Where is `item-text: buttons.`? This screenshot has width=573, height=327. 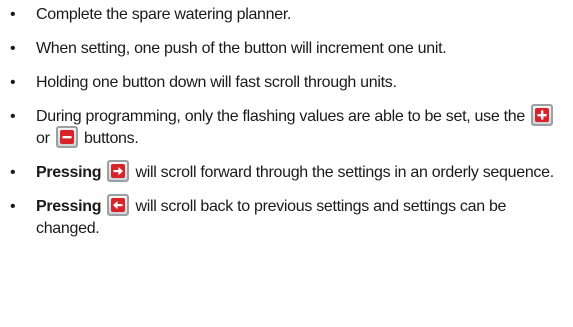 item-text: buttons. is located at coordinates (111, 138).